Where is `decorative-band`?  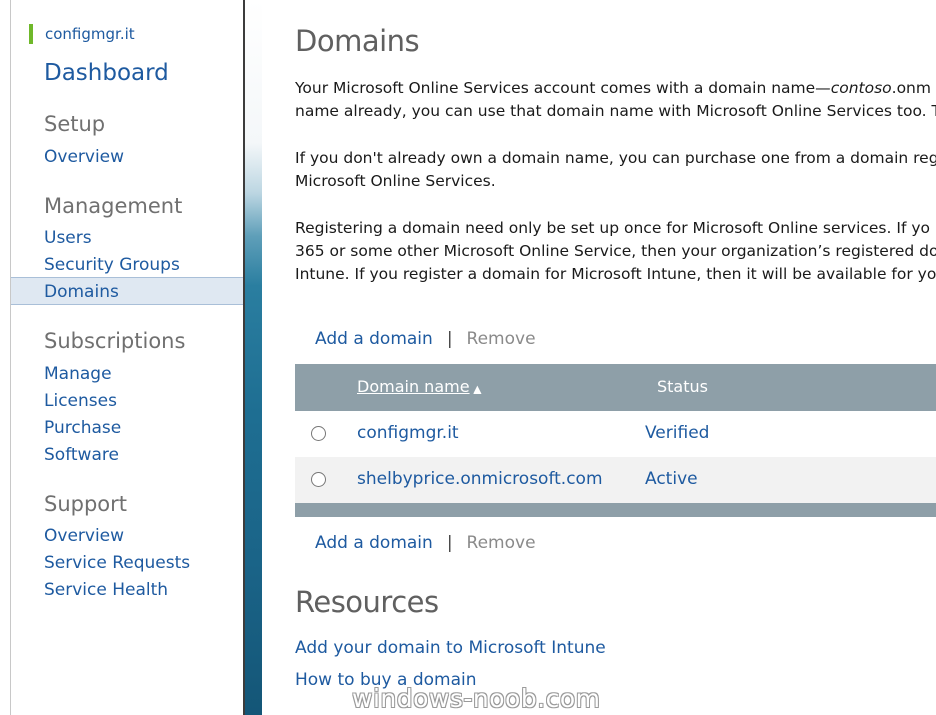 decorative-band is located at coordinates (252, 357).